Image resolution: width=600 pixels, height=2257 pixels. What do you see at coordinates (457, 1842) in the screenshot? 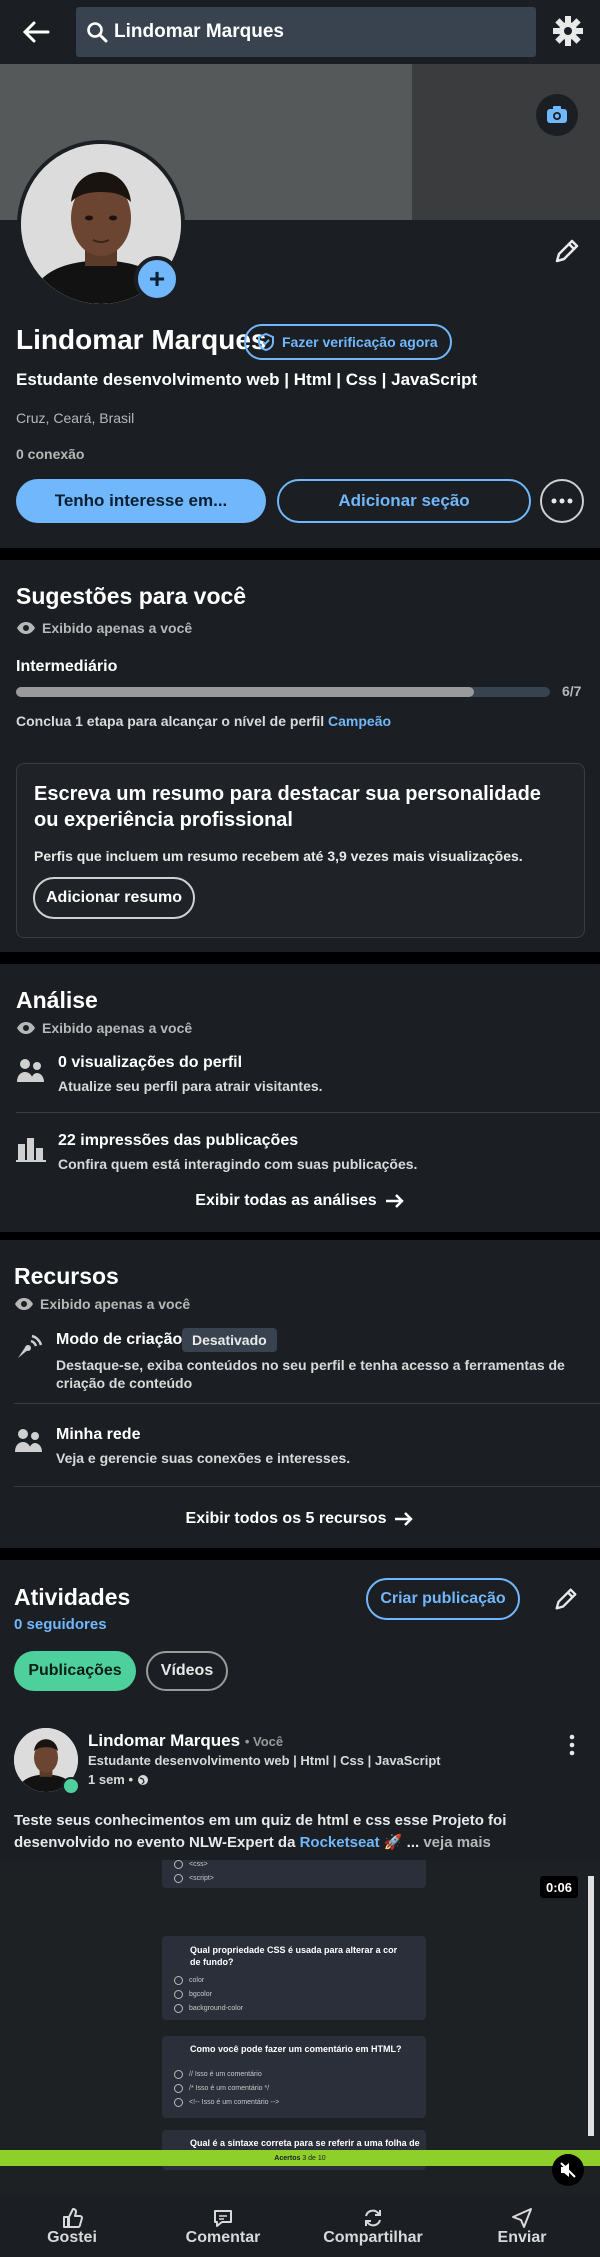
I see `see-more-link: veja mais` at bounding box center [457, 1842].